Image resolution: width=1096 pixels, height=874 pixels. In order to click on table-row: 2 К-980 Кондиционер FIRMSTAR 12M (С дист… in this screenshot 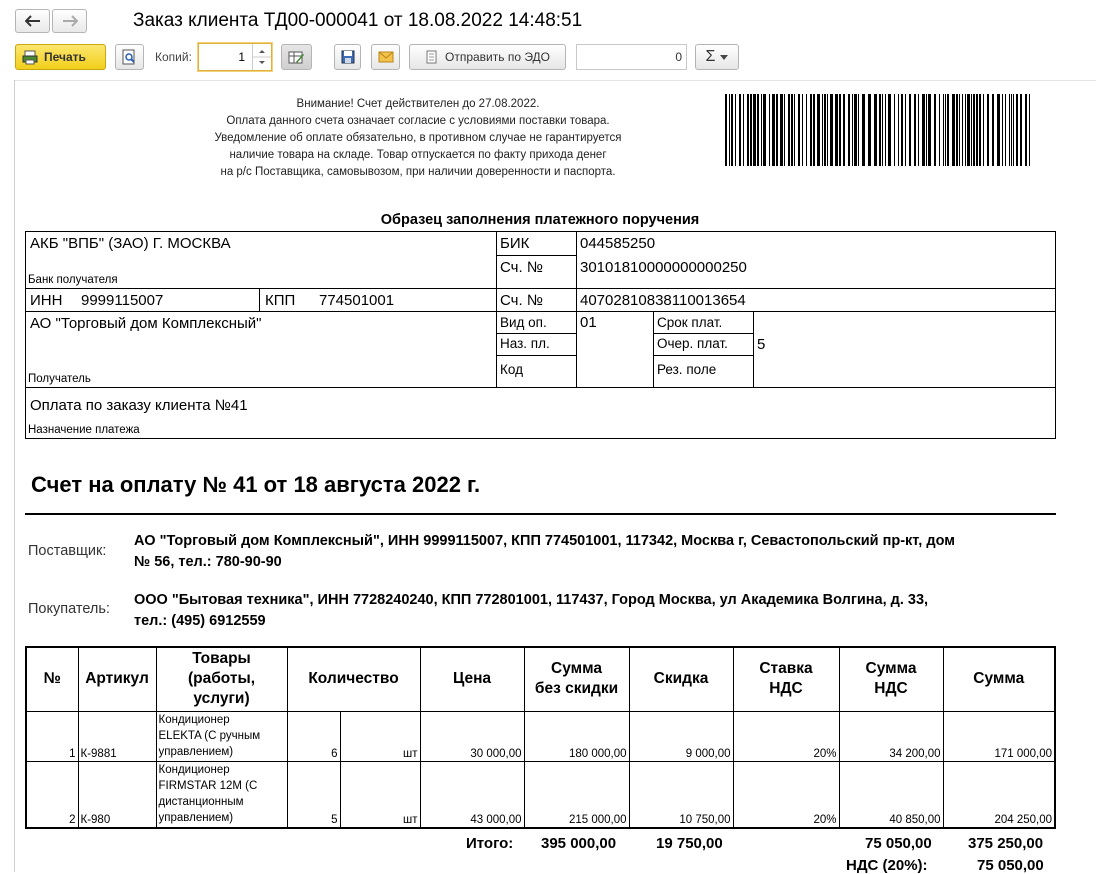, I will do `click(540, 794)`.